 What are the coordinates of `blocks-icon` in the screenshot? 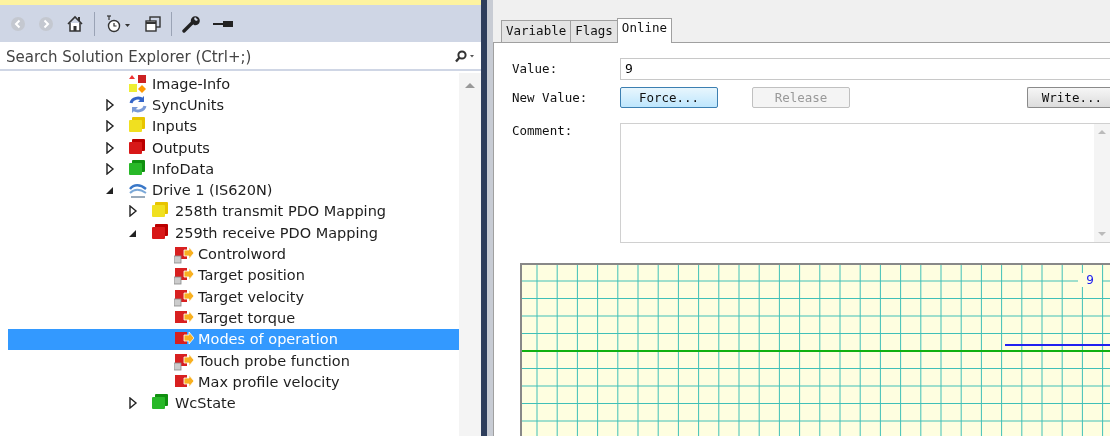 It's located at (138, 83).